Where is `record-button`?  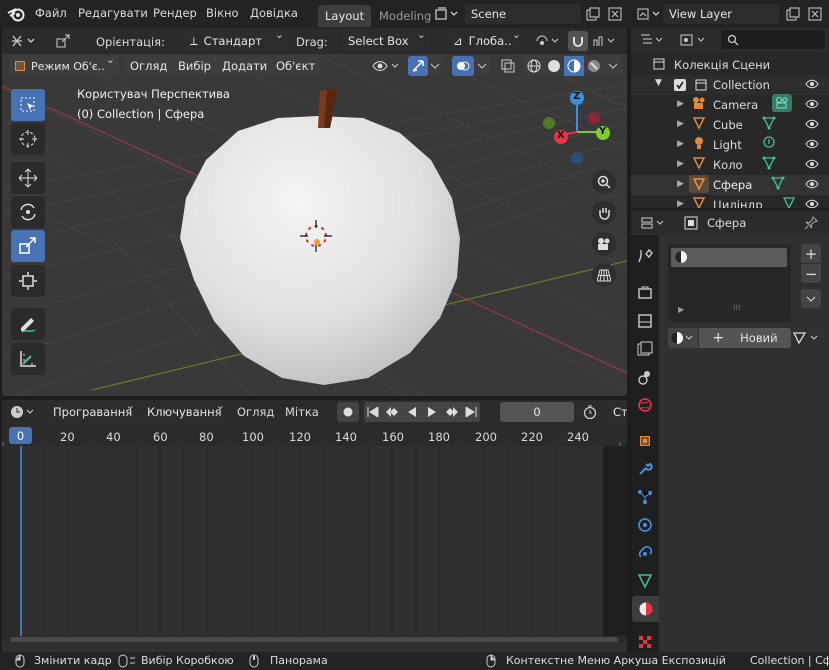 record-button is located at coordinates (348, 412).